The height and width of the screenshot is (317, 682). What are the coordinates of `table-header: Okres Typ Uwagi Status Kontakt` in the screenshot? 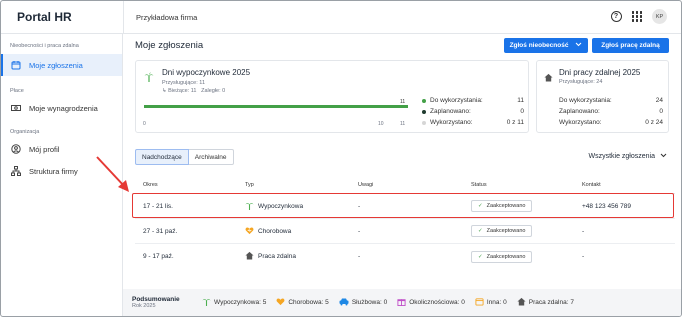 It's located at (405, 185).